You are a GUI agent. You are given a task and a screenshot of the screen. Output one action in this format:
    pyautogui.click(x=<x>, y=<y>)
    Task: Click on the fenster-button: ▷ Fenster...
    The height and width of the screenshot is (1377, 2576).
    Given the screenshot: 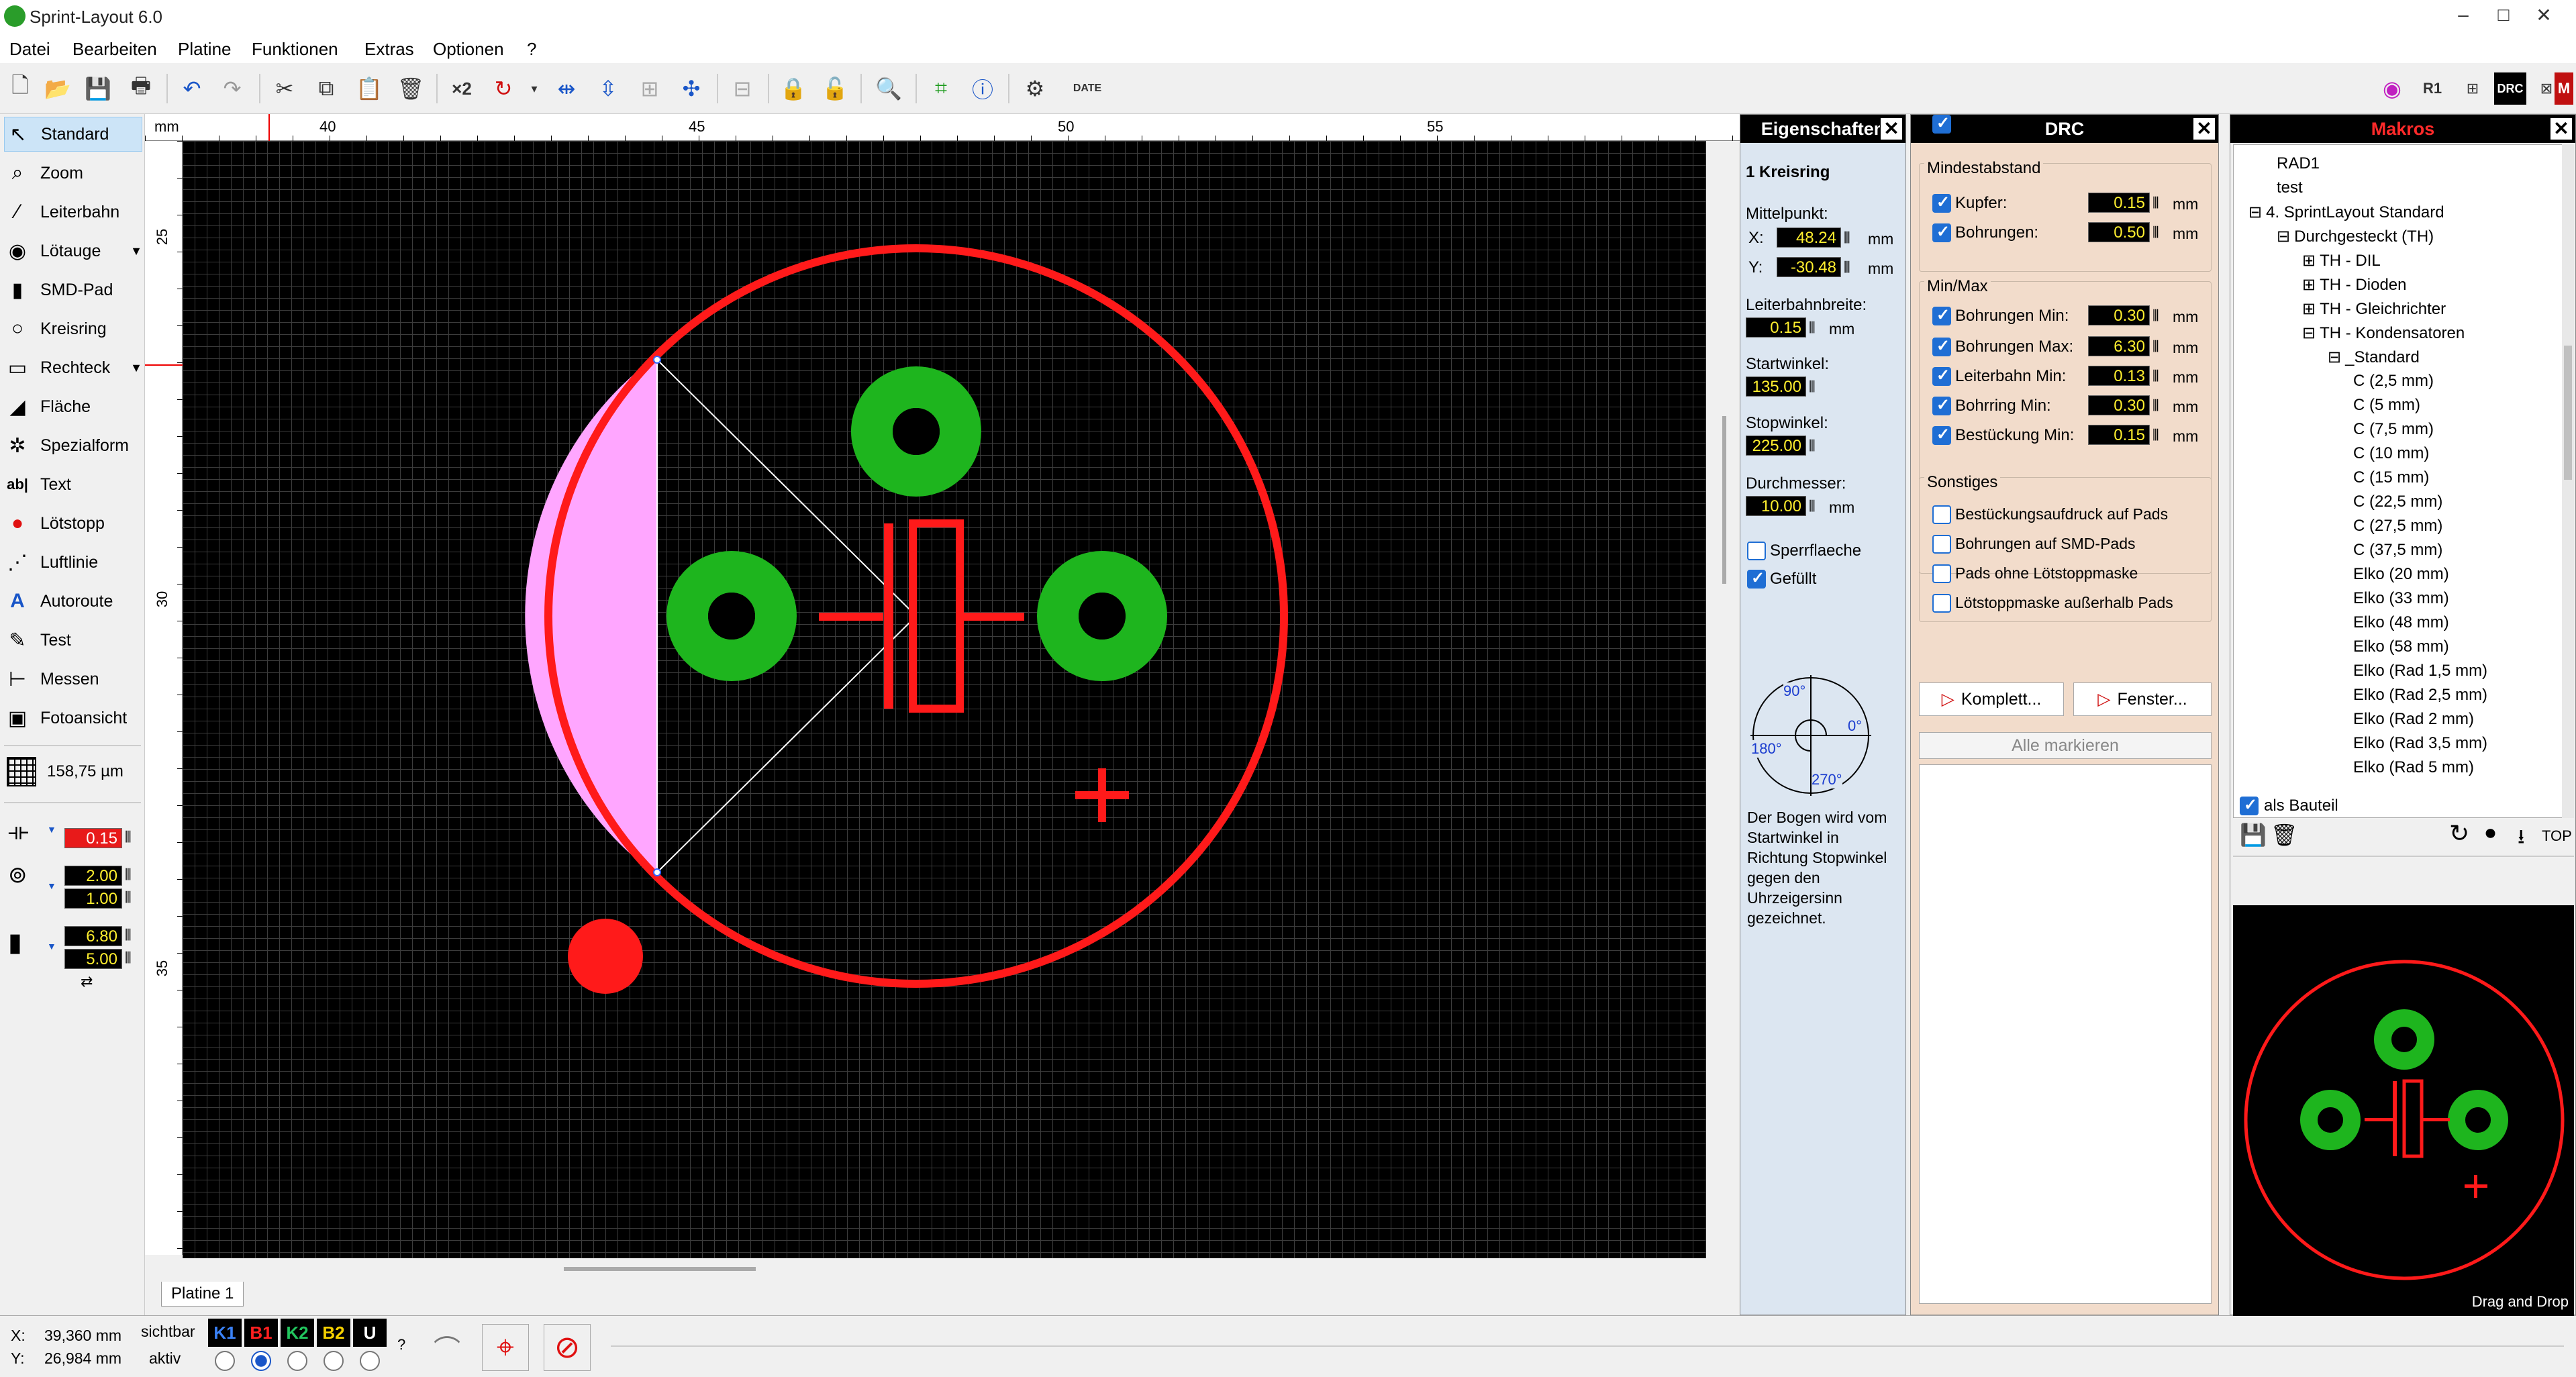 What is the action you would take?
    pyautogui.click(x=2142, y=699)
    